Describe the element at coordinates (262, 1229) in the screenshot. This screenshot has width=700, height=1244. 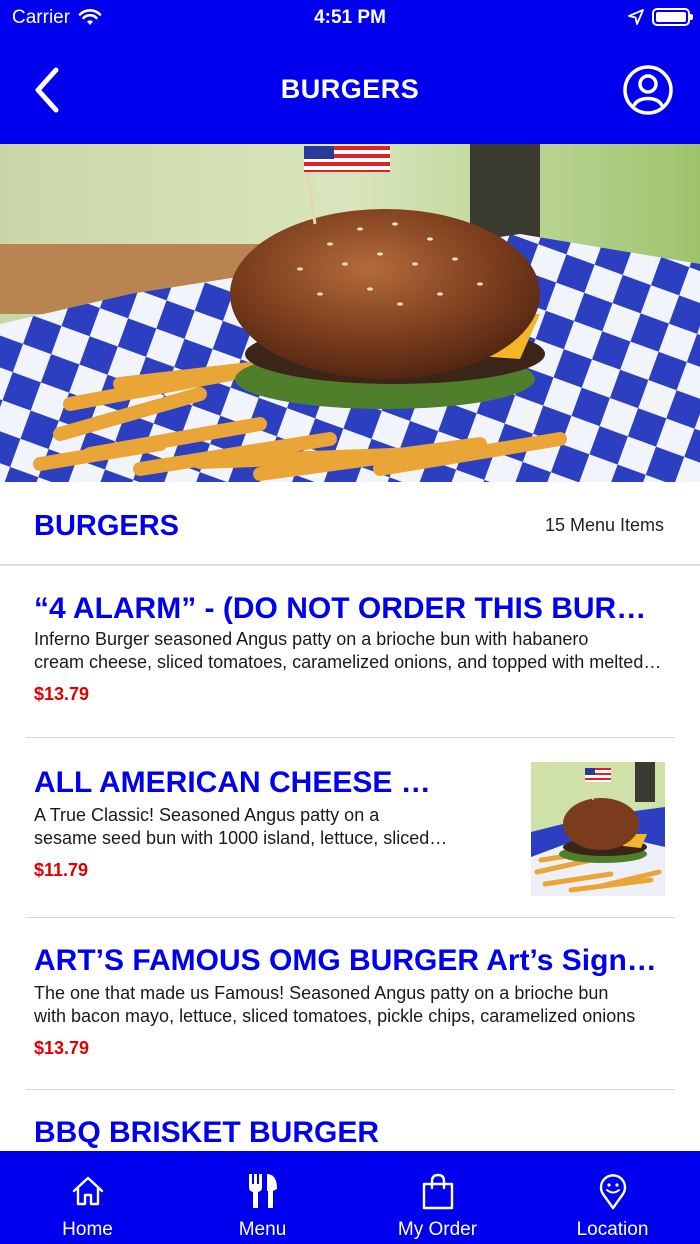
I see `tab-label: Menu` at that location.